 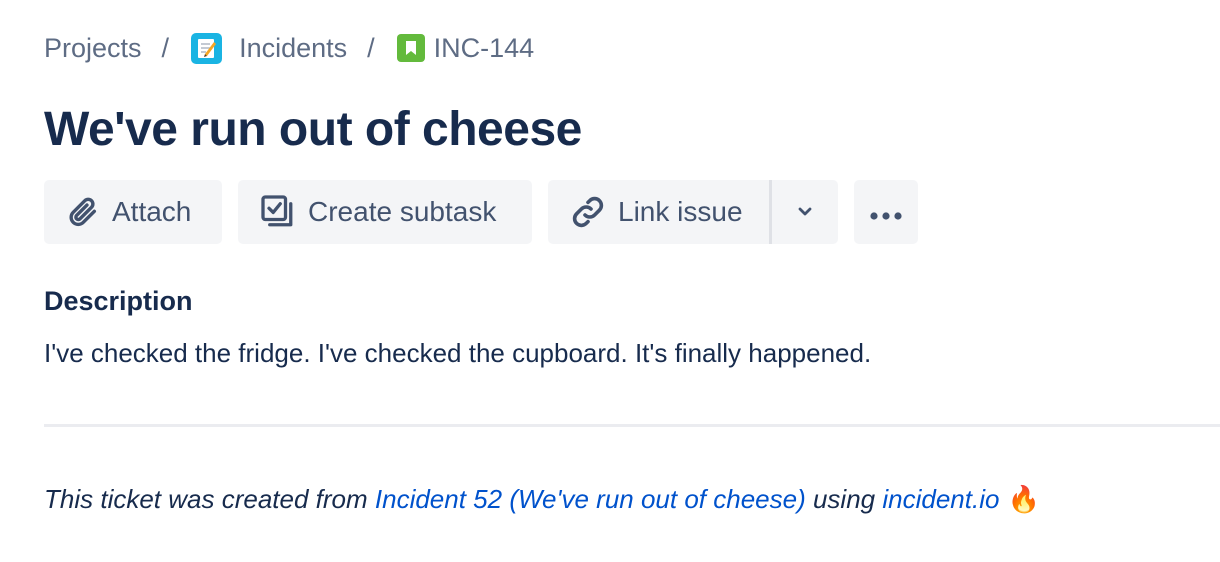 I want to click on link-issue-split-button: Link issue, so click(x=693, y=212).